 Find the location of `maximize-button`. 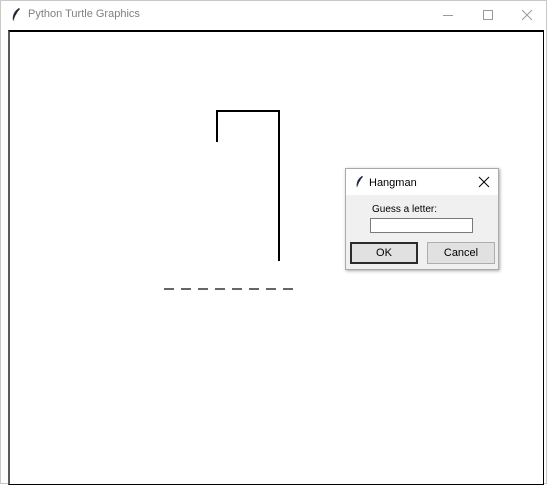

maximize-button is located at coordinates (488, 15).